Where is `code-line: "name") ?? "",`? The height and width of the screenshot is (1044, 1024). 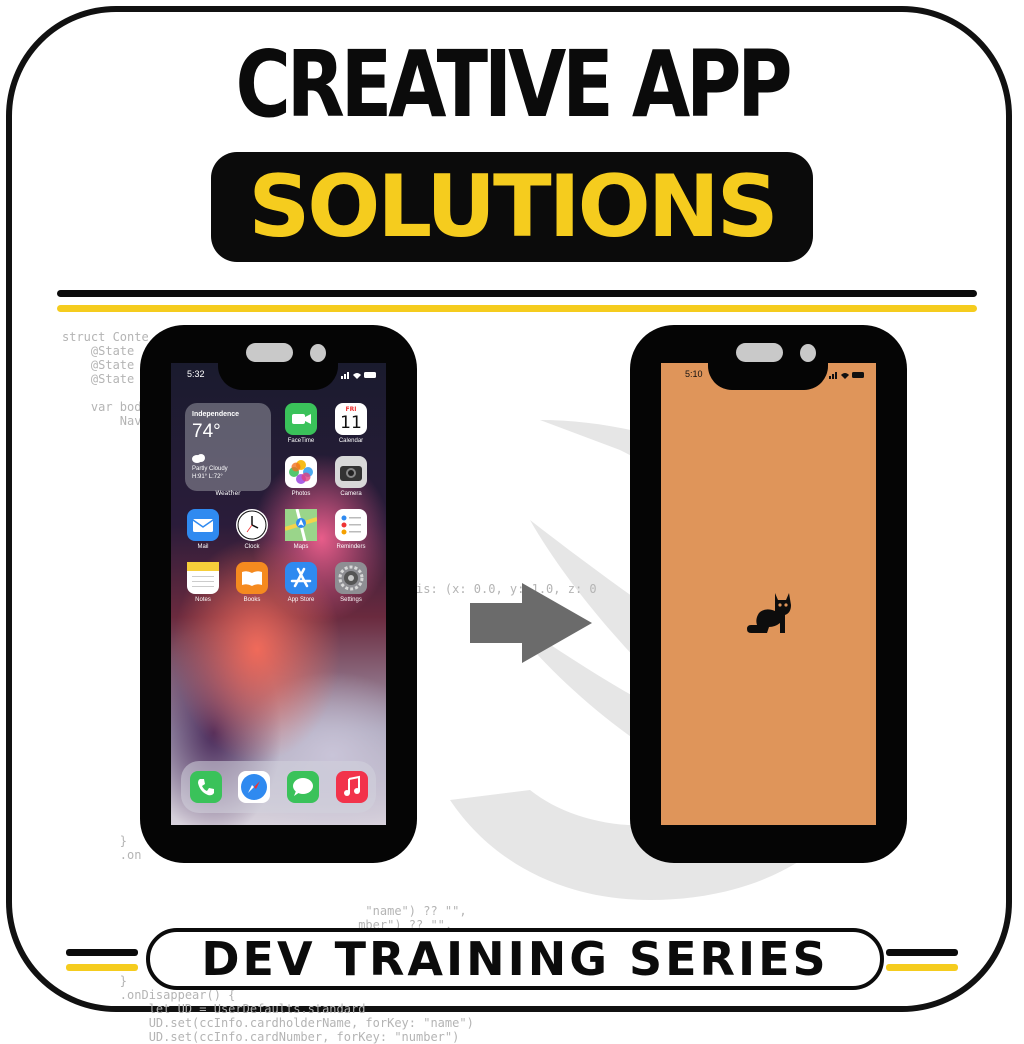
code-line: "name") ?? "", is located at coordinates (264, 911).